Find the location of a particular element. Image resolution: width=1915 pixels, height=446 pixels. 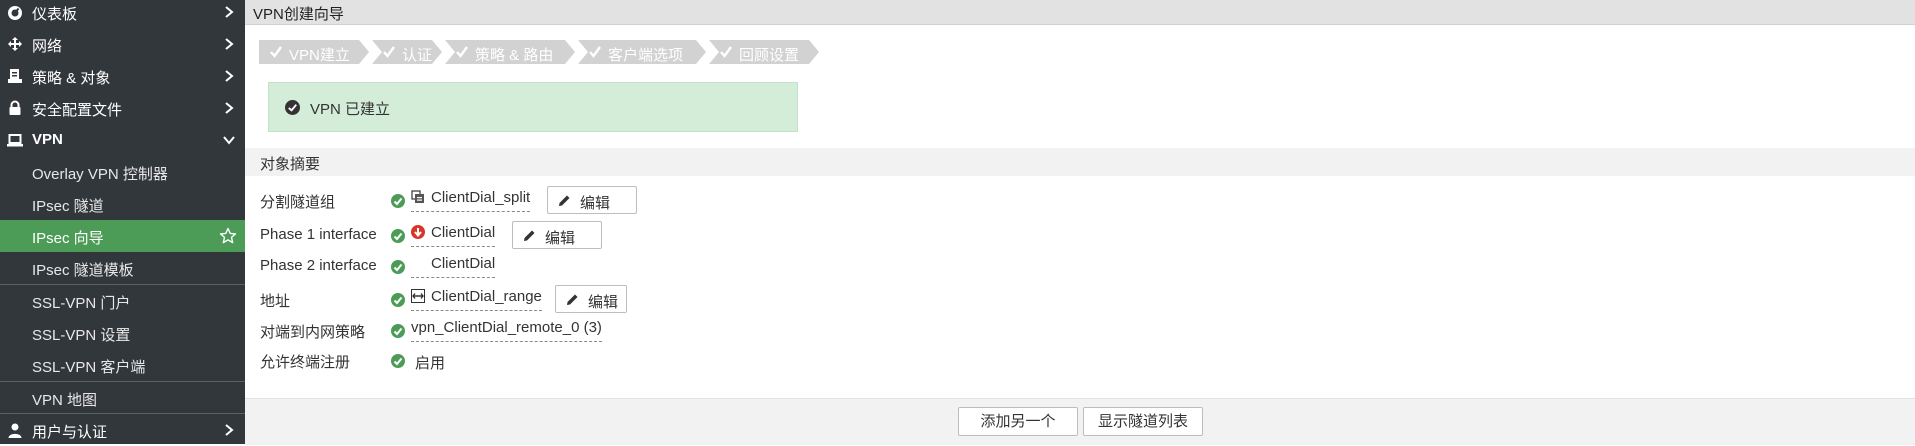

sidebar-subitem-ssl-vpn-clients: SSL-VPN 客户端 is located at coordinates (122, 365).